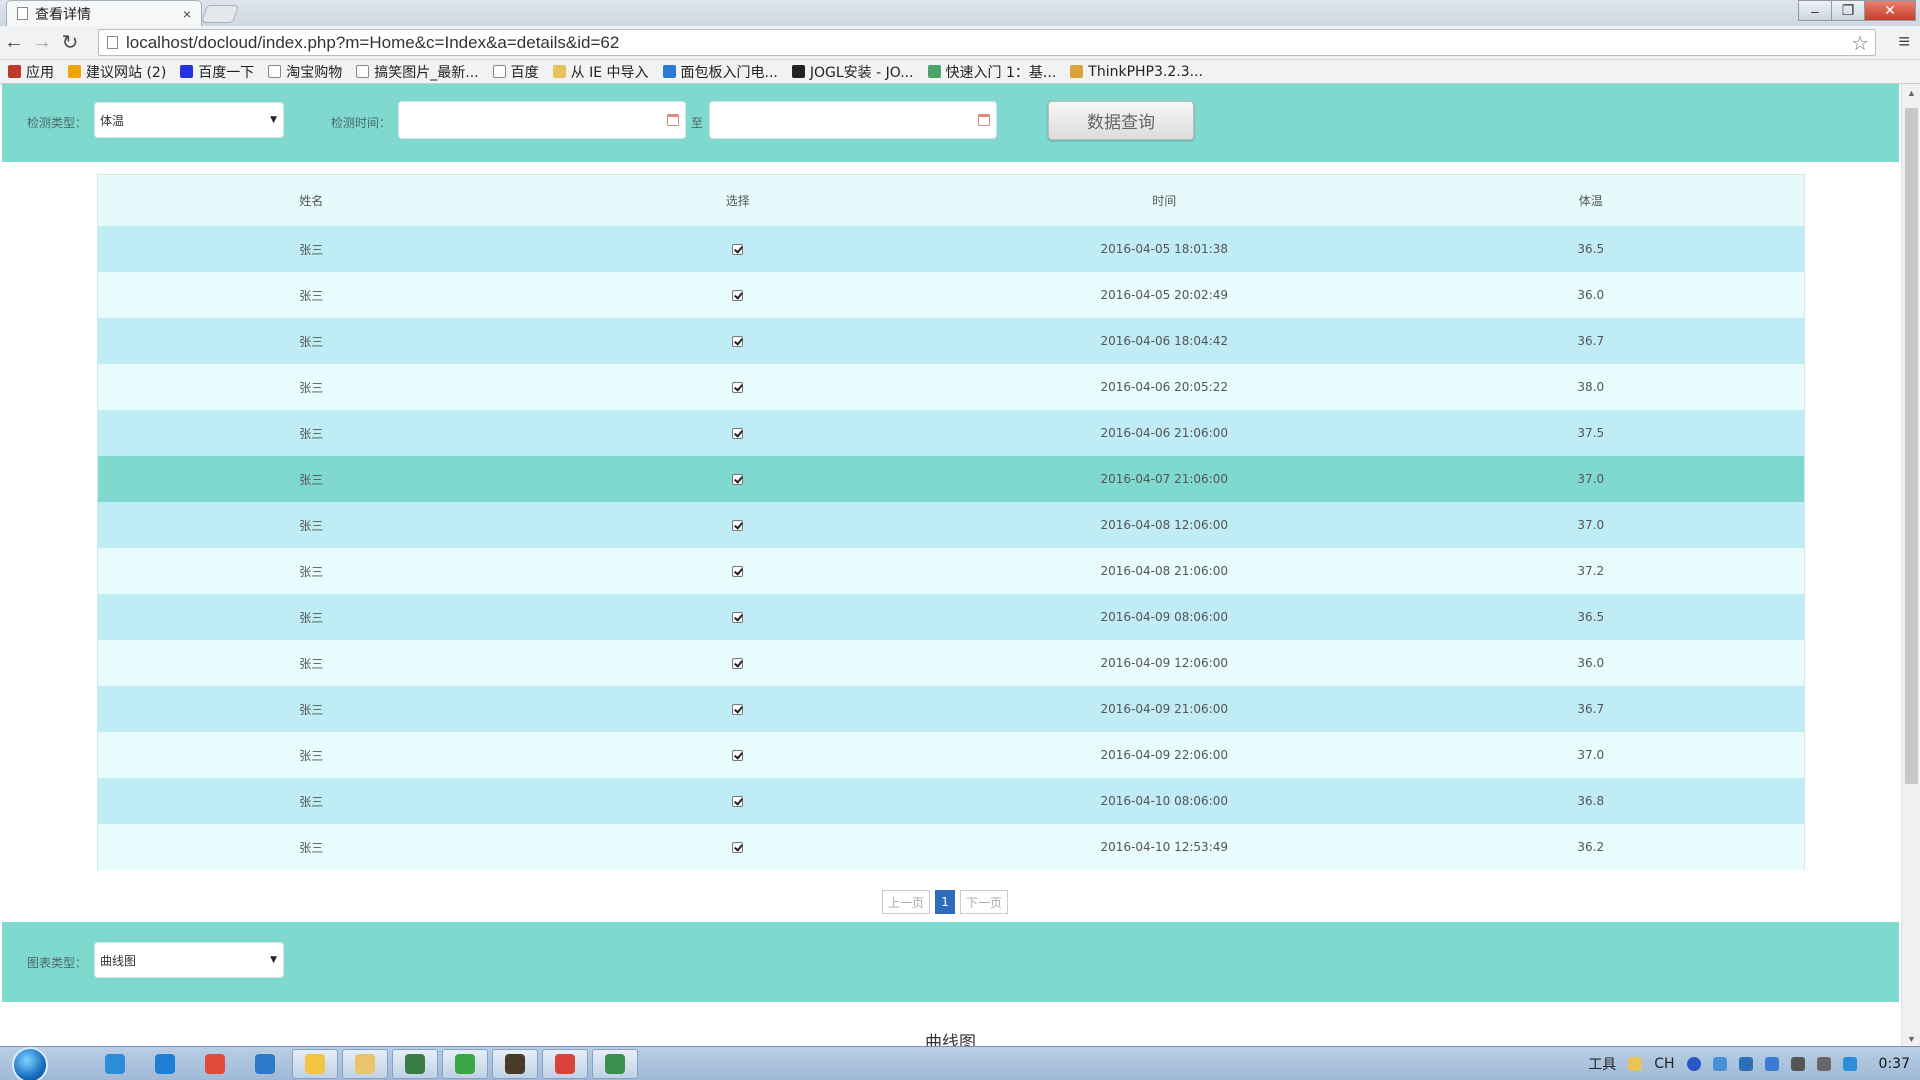 Image resolution: width=1920 pixels, height=1080 pixels. What do you see at coordinates (1815, 10) in the screenshot?
I see `minimize-button: ‒` at bounding box center [1815, 10].